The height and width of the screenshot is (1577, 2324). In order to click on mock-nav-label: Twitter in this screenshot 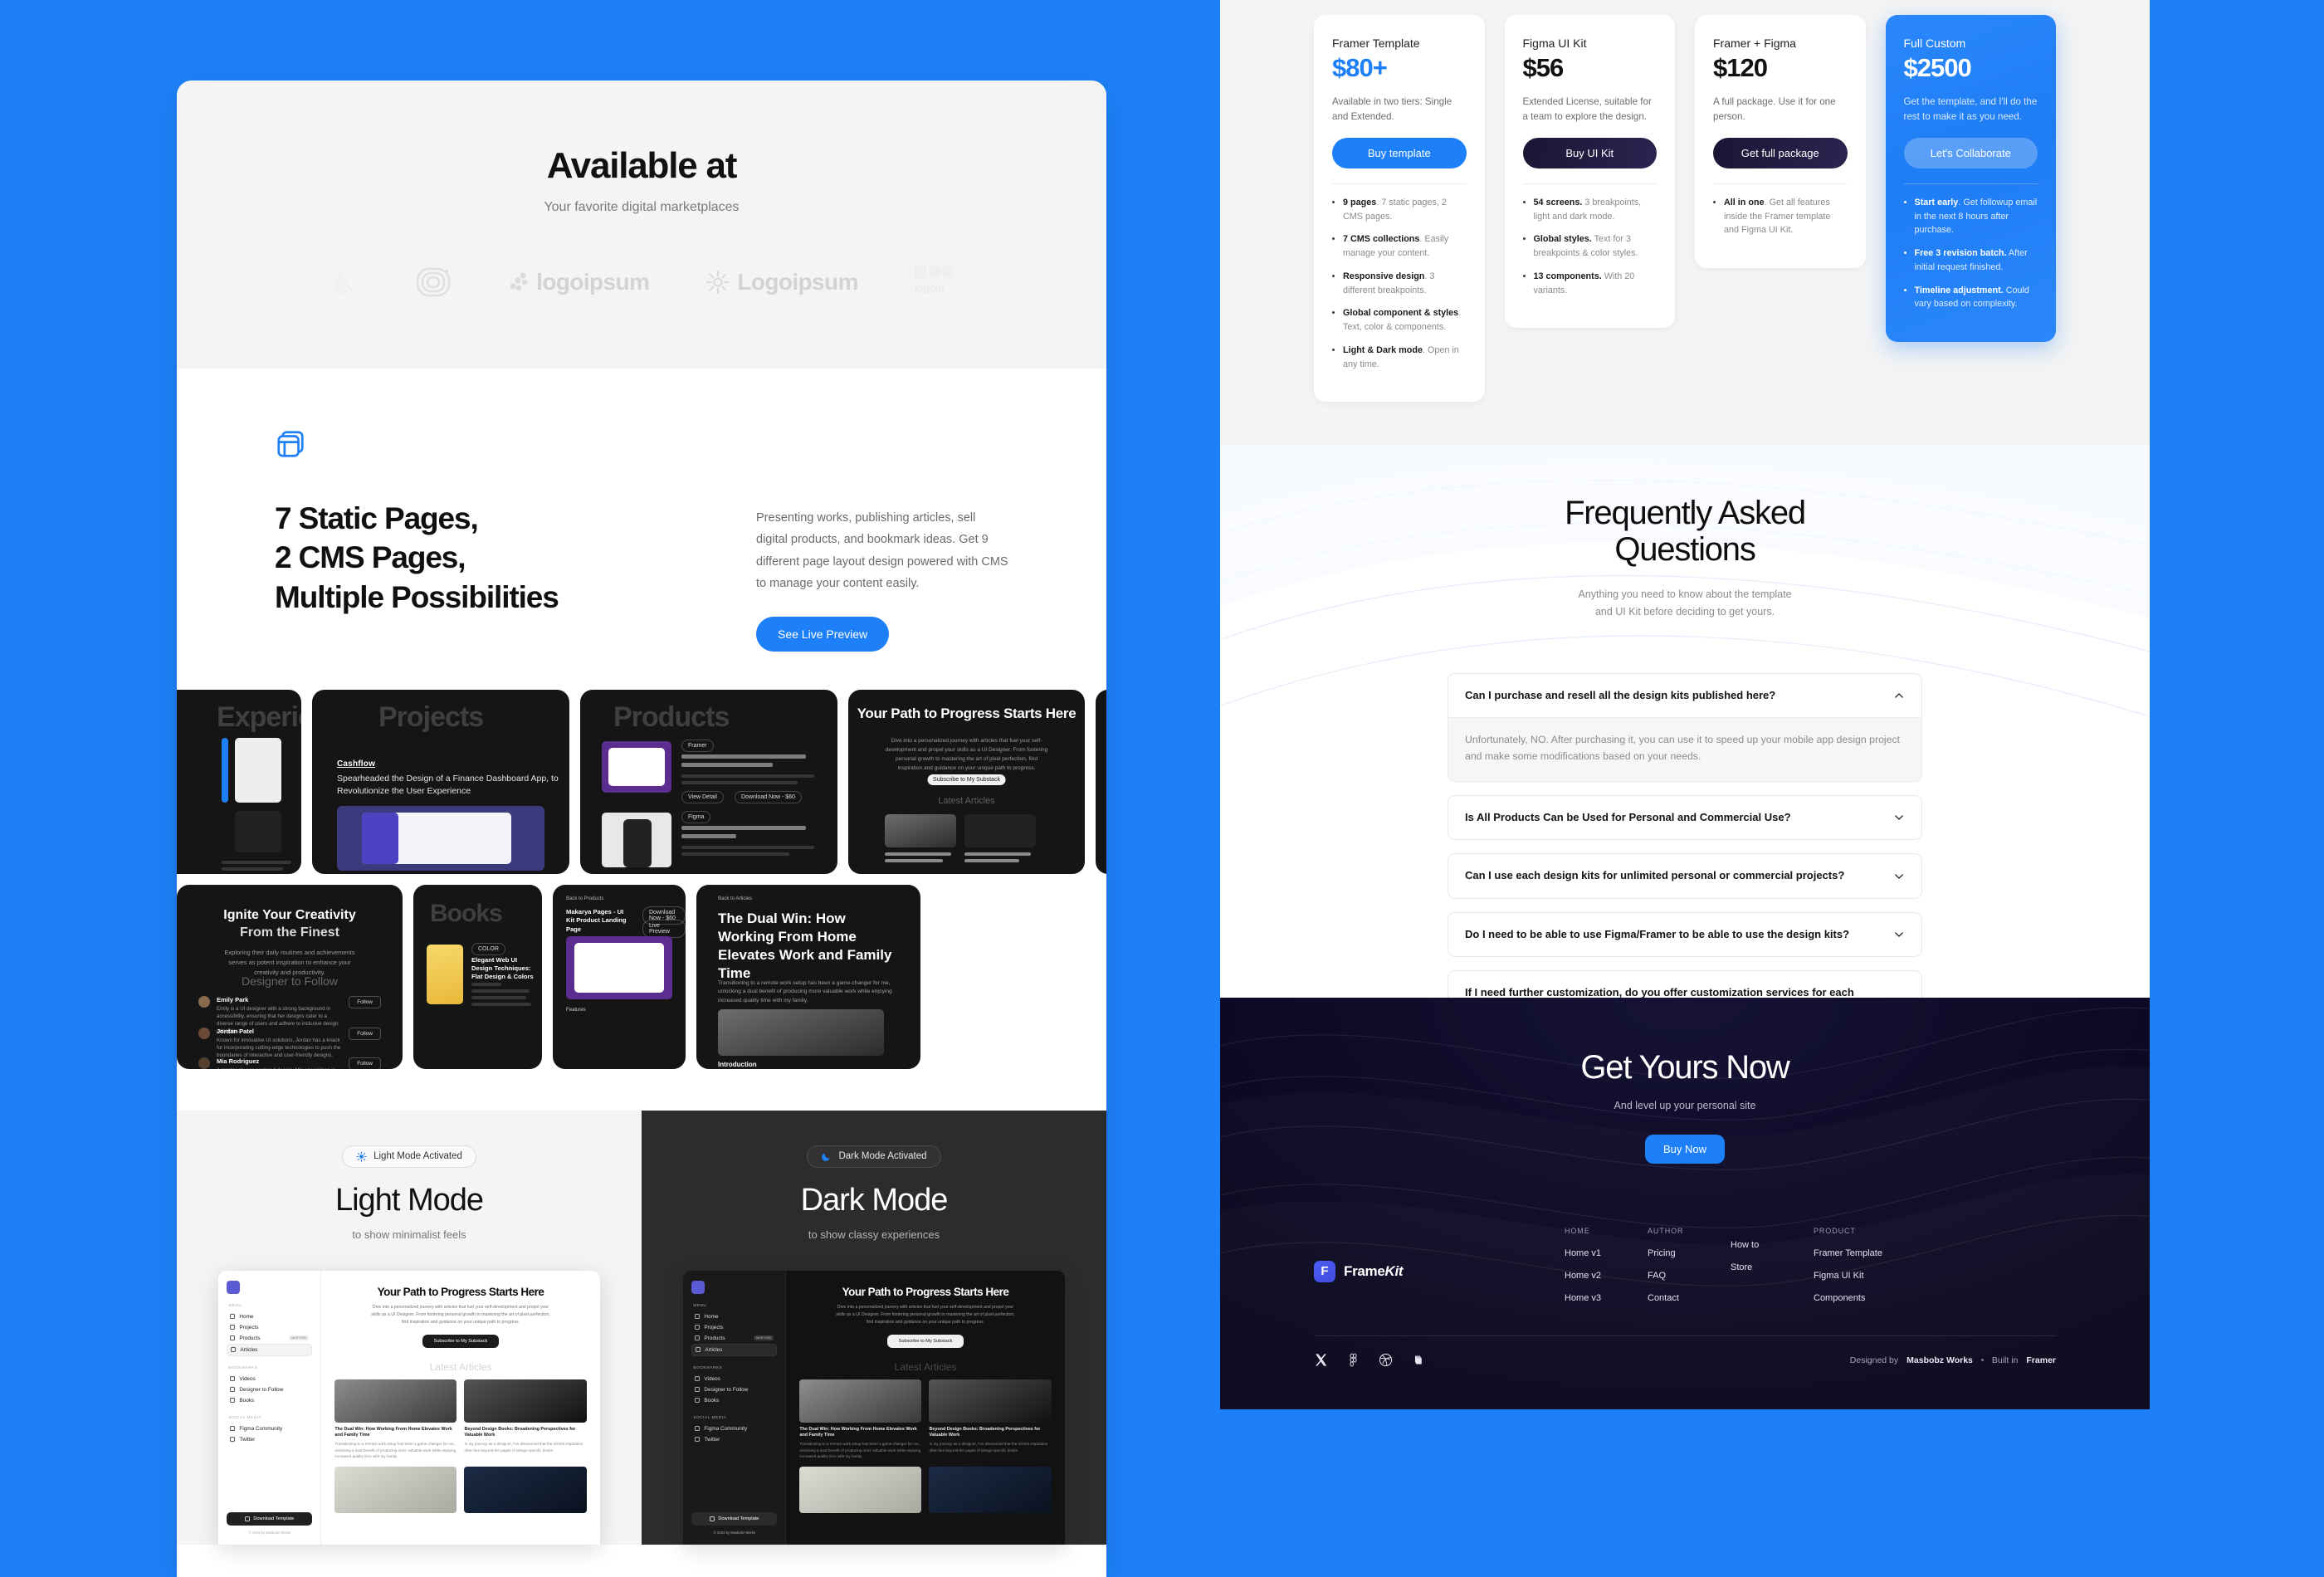, I will do `click(712, 1439)`.